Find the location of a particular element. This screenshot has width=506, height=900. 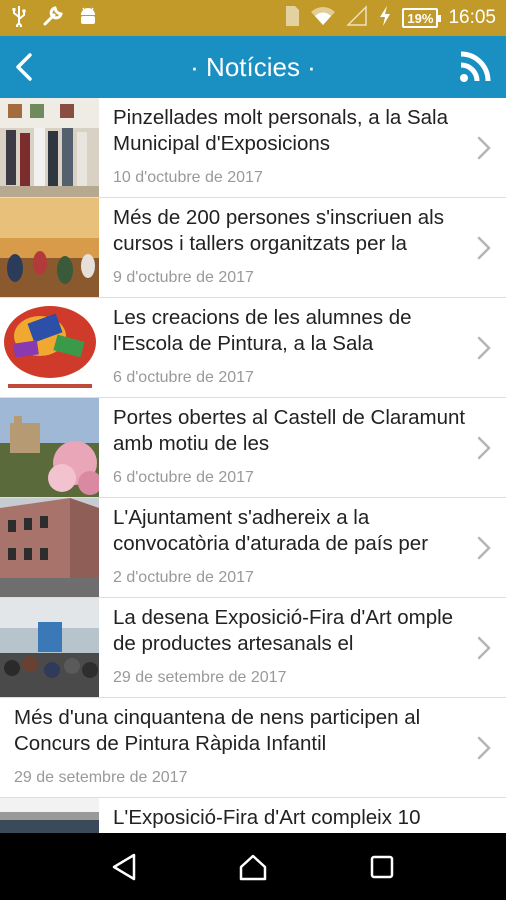

news-item: L'Exposició-Fira d'Art compleix 10 is located at coordinates (253, 815).